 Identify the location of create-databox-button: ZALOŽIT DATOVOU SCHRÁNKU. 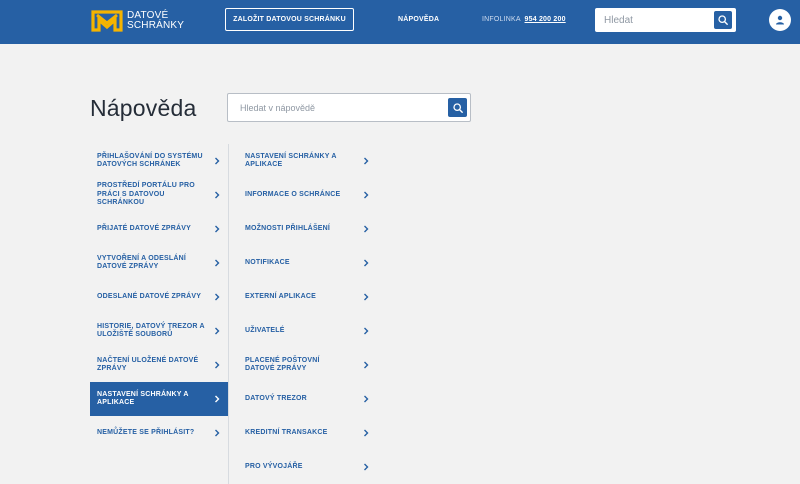
(289, 19).